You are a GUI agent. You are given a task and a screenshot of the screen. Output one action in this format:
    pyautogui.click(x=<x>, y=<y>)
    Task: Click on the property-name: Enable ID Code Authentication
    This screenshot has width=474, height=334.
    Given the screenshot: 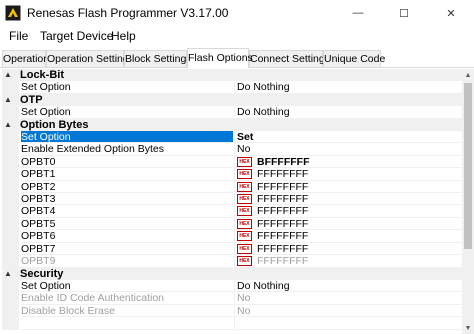 What is the action you would take?
    pyautogui.click(x=127, y=298)
    